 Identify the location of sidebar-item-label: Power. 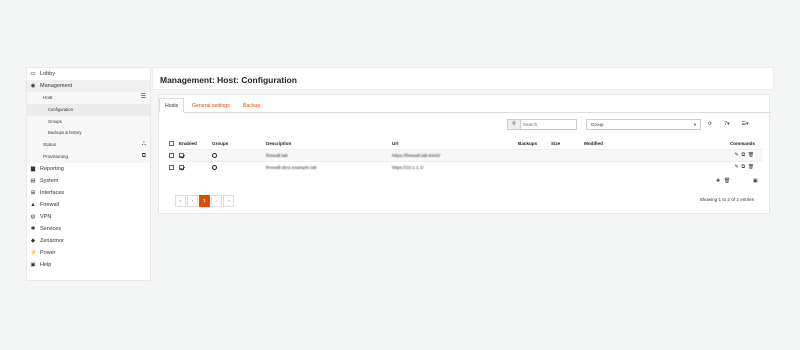
(48, 252).